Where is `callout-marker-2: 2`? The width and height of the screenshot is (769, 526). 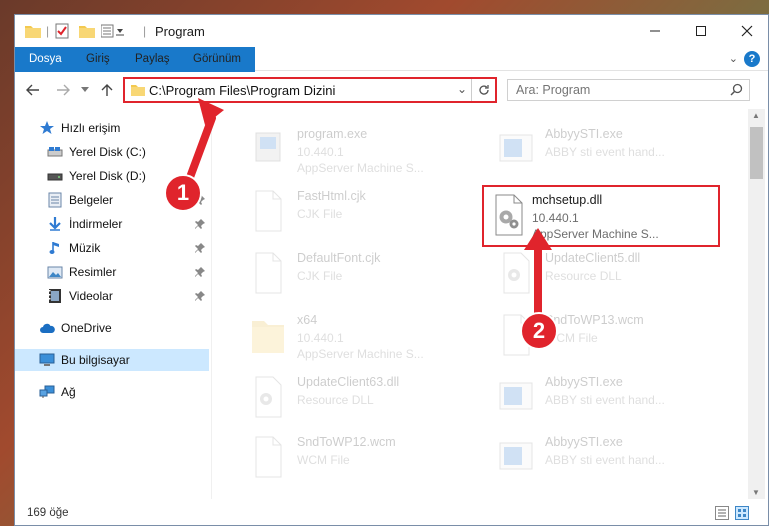
callout-marker-2: 2 is located at coordinates (539, 331).